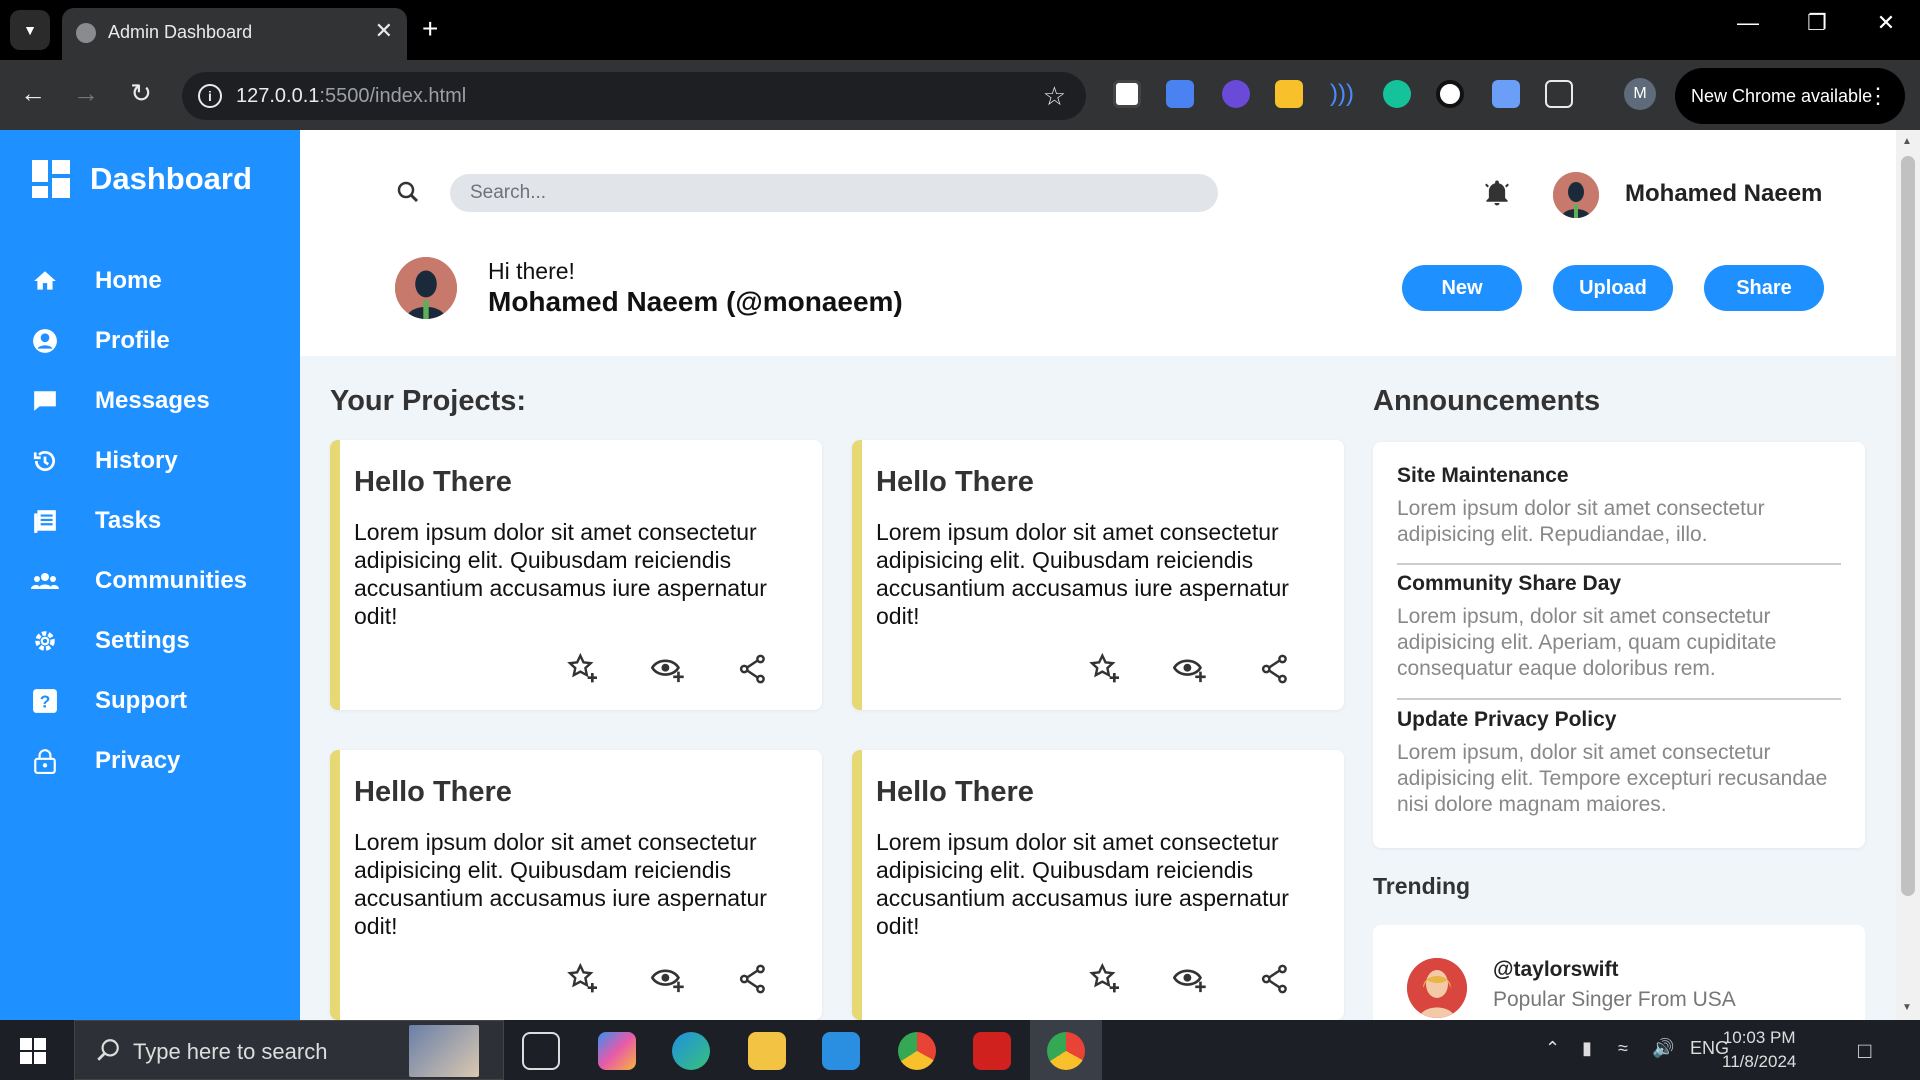 The image size is (1920, 1080). I want to click on wifi-icon: ≈, so click(1623, 1048).